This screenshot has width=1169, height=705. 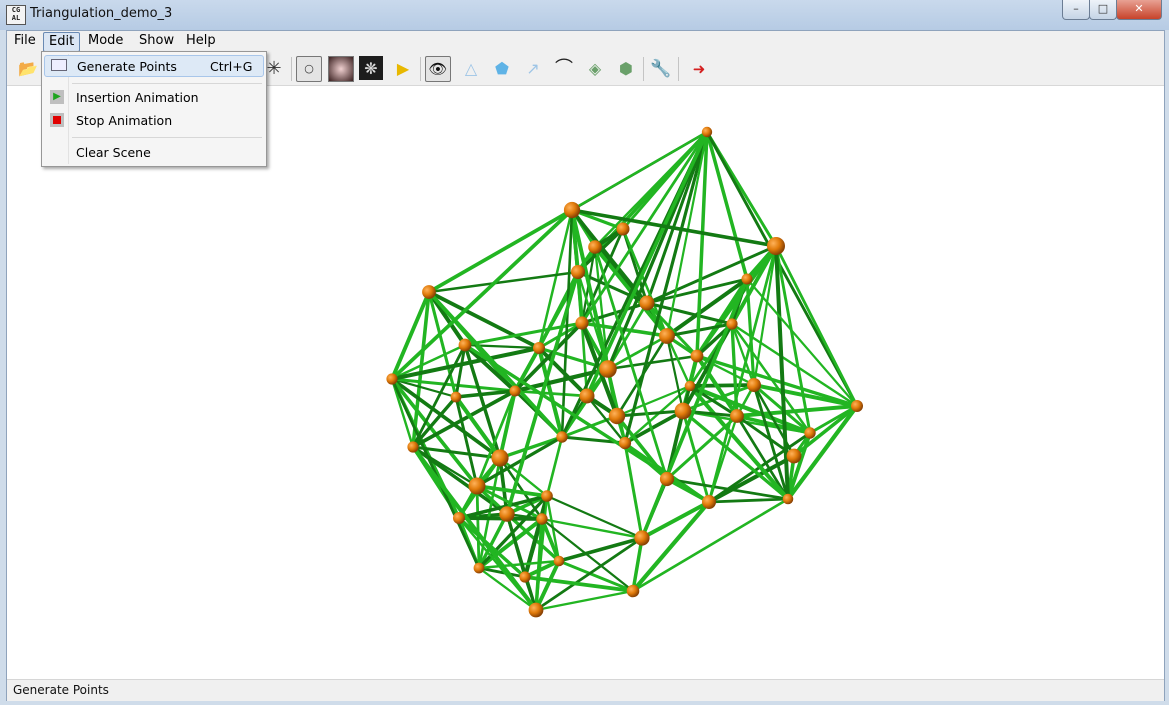 What do you see at coordinates (699, 69) in the screenshot?
I see `exit-icon: ➜` at bounding box center [699, 69].